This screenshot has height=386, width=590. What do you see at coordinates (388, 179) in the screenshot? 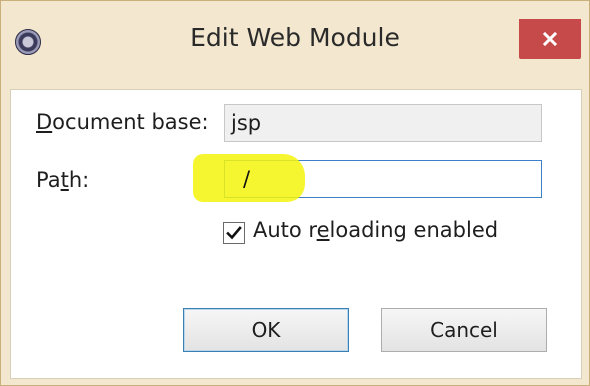
I see `path-input` at bounding box center [388, 179].